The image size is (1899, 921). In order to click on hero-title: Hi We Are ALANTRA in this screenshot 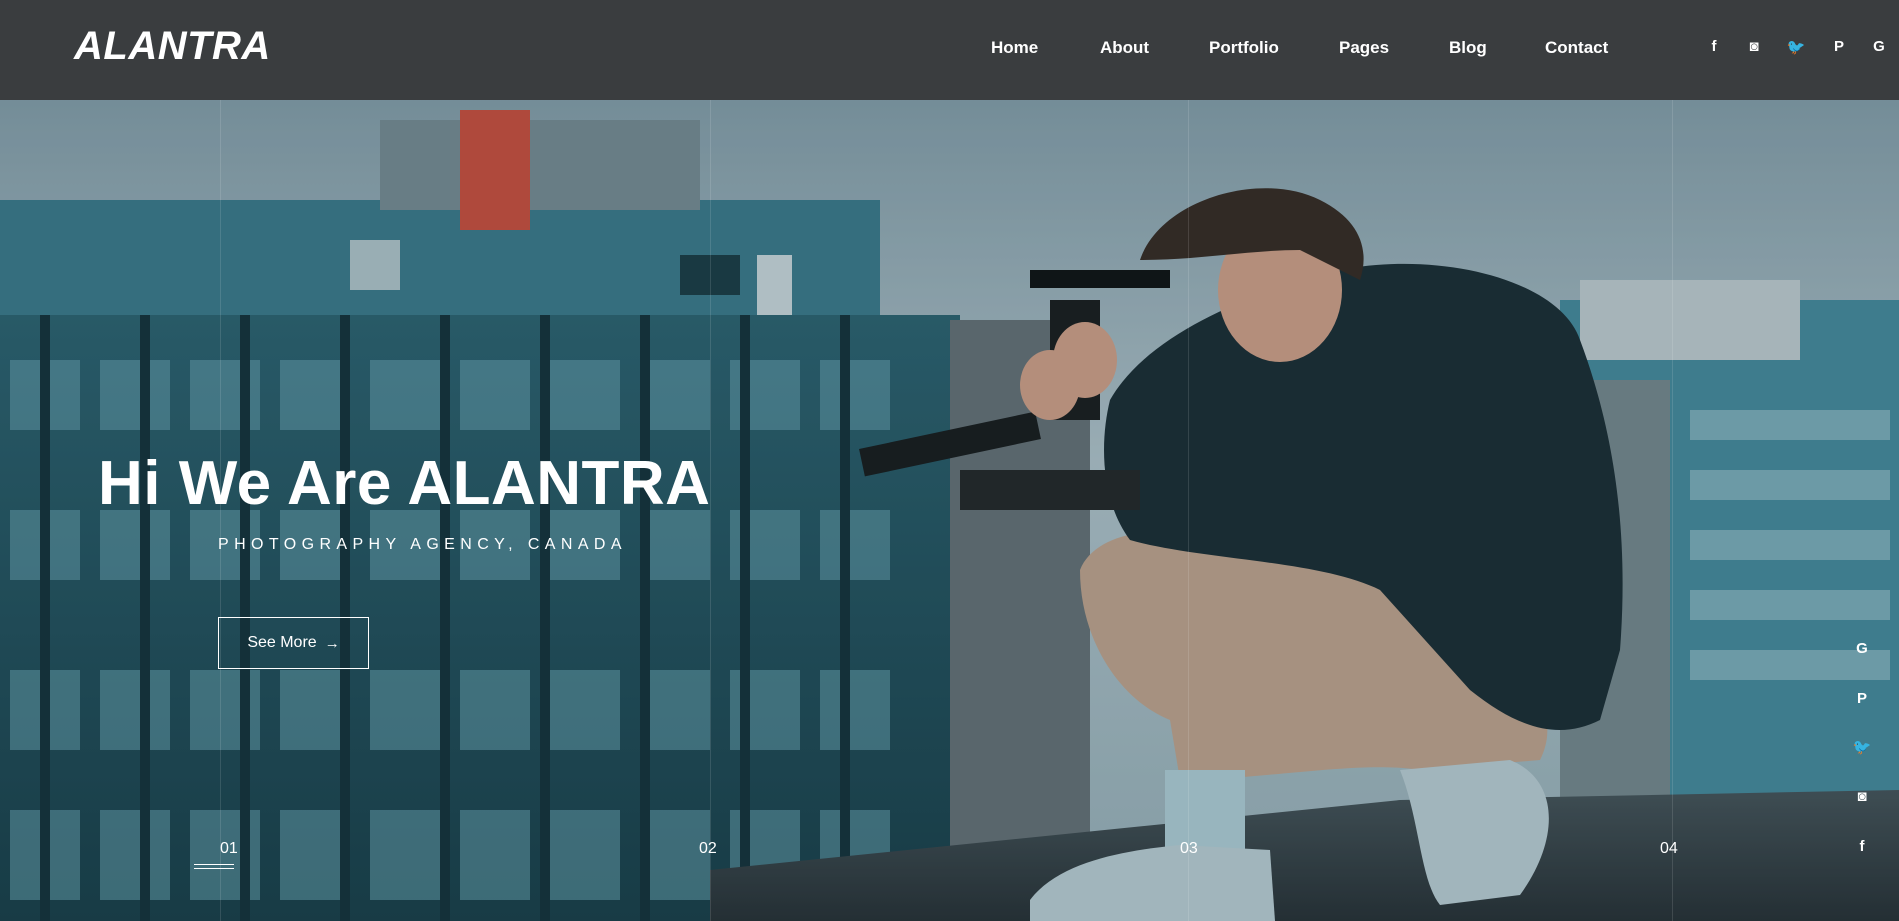, I will do `click(404, 483)`.